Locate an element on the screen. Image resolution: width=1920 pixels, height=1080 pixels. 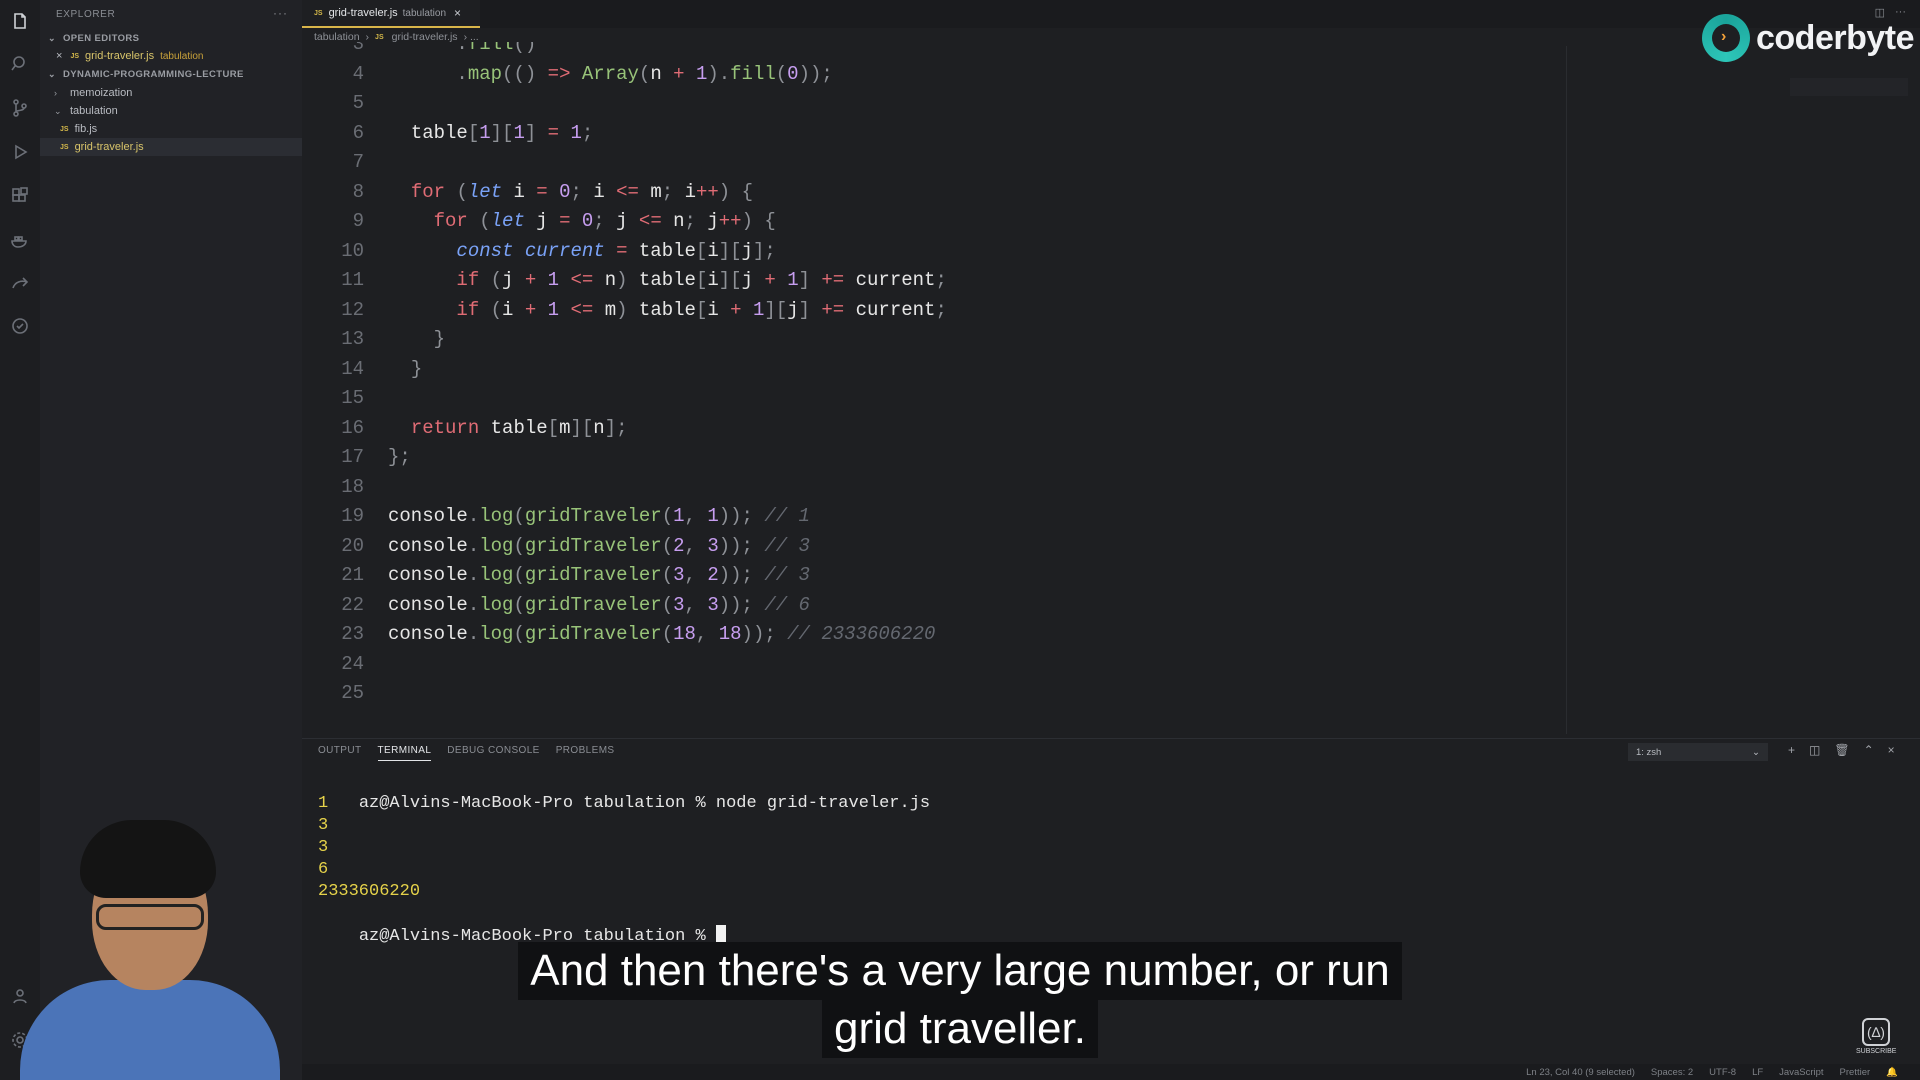
presenter-glasses is located at coordinates (150, 917).